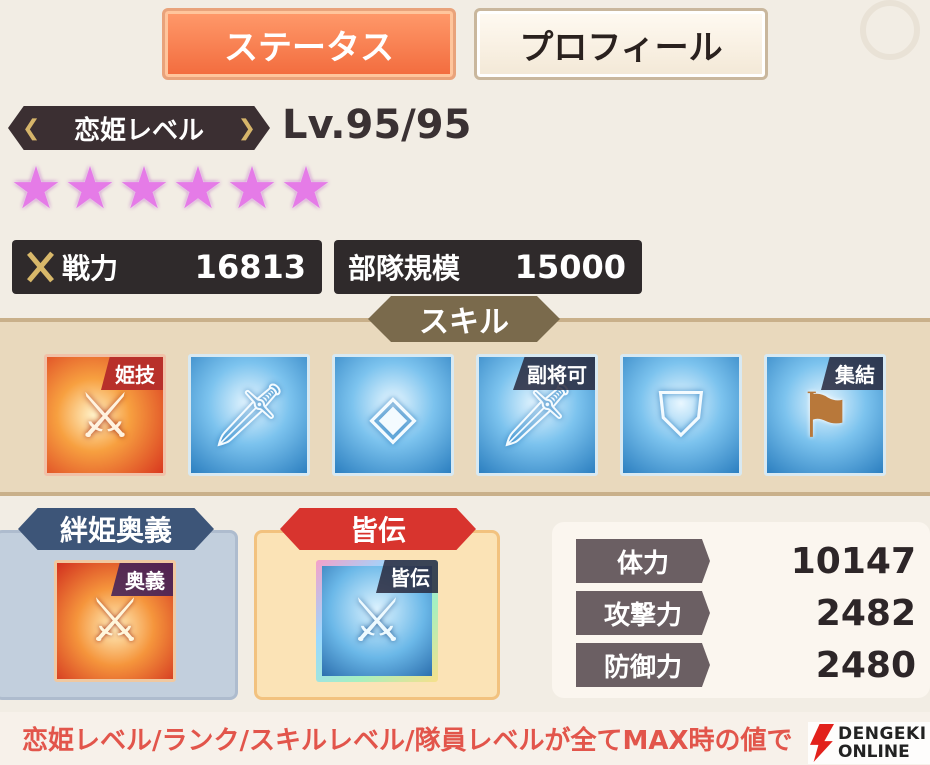  I want to click on skill-slot-4: 🗡 副将可, so click(537, 415).